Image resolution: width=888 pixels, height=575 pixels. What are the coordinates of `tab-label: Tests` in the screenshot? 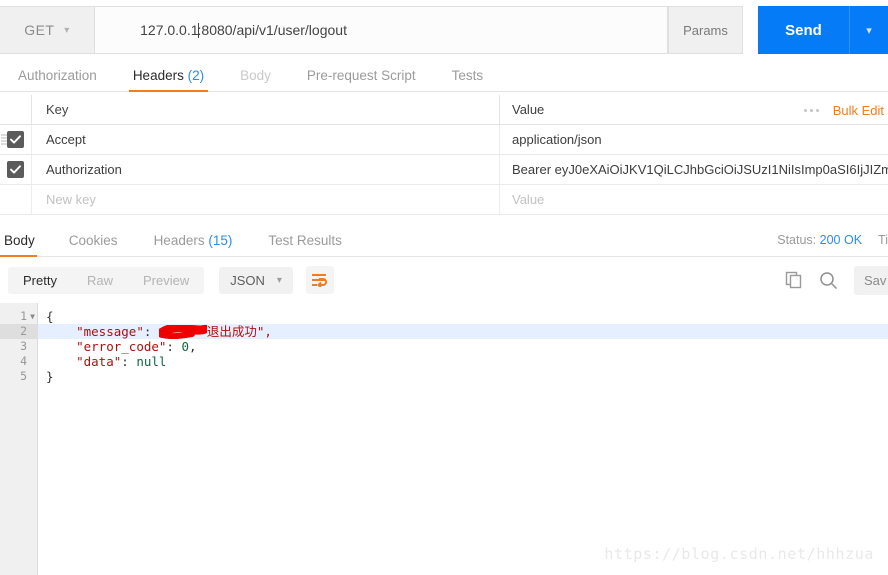 It's located at (467, 75).